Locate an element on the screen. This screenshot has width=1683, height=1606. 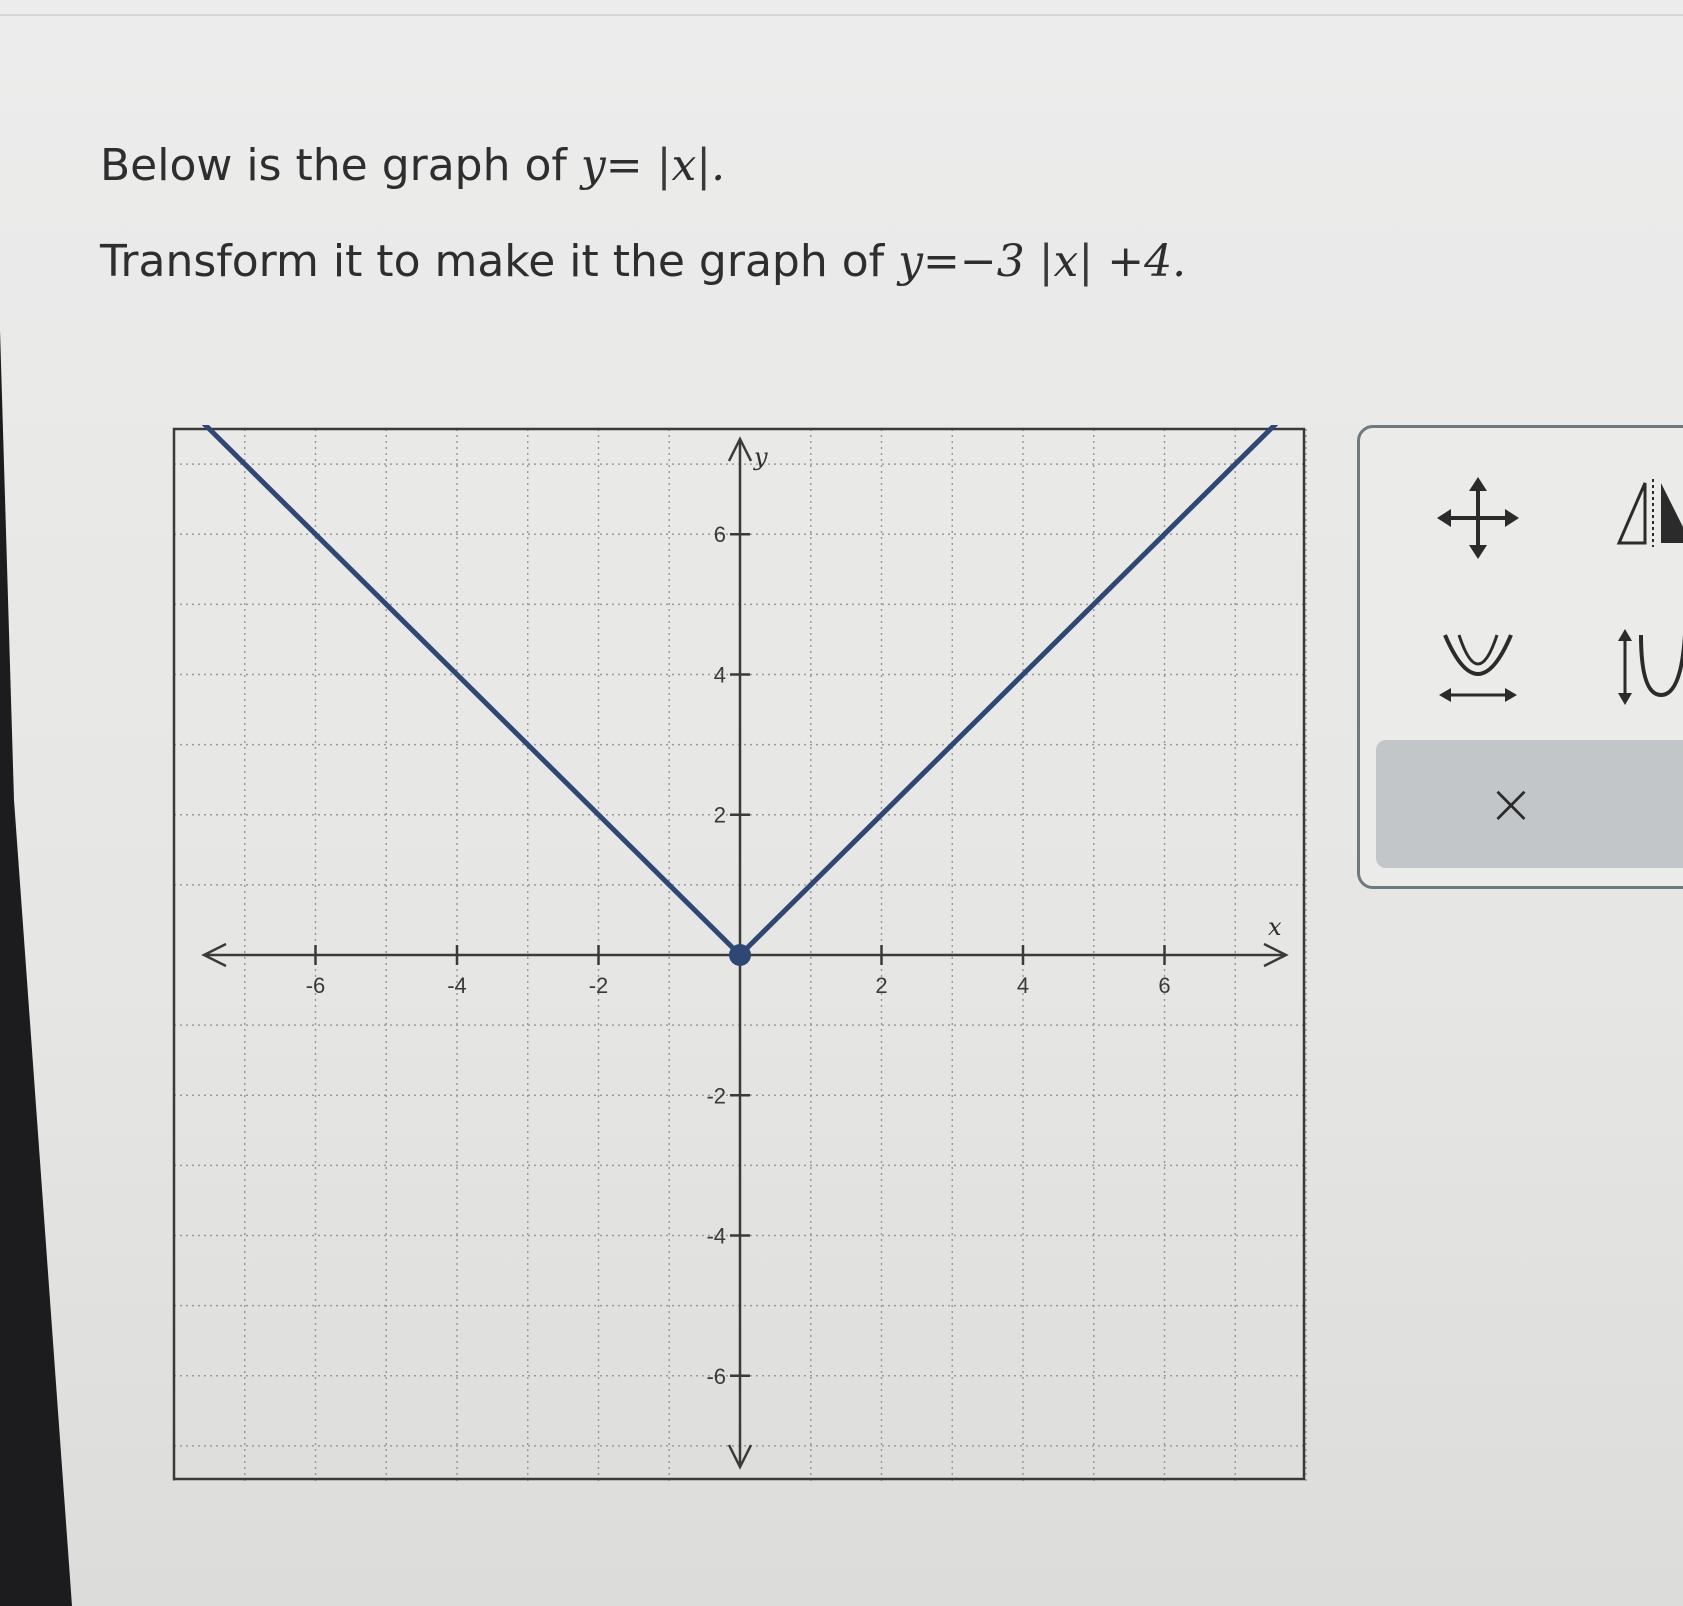
transform-tool-panel: × is located at coordinates (1520, 657).